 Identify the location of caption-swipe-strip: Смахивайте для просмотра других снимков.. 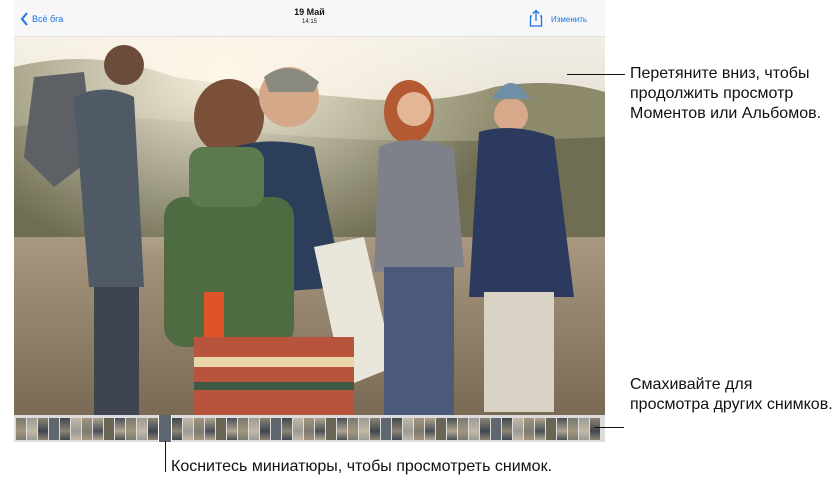
(731, 394).